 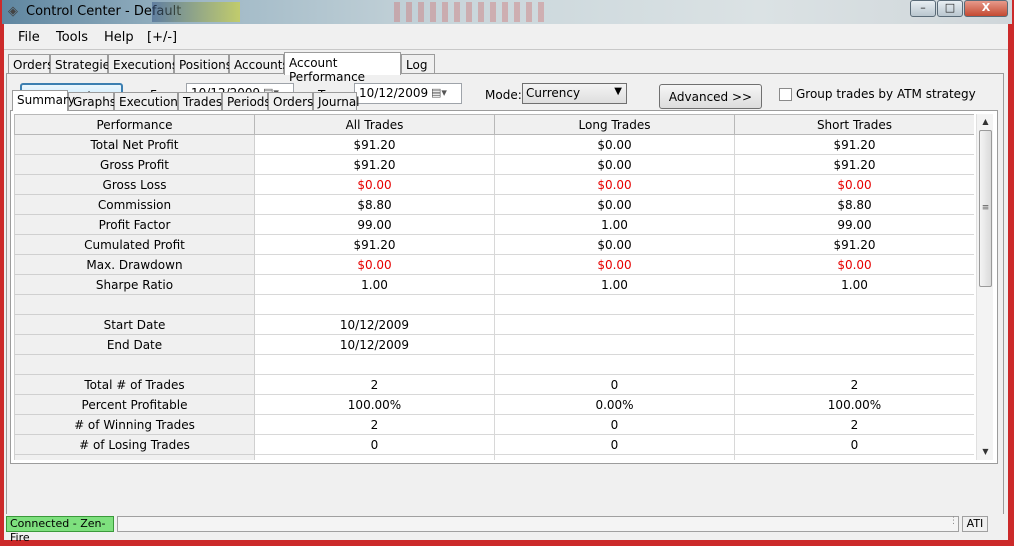 I want to click on vertical-scrollbar: ▲ ≡ ▼, so click(x=984, y=287).